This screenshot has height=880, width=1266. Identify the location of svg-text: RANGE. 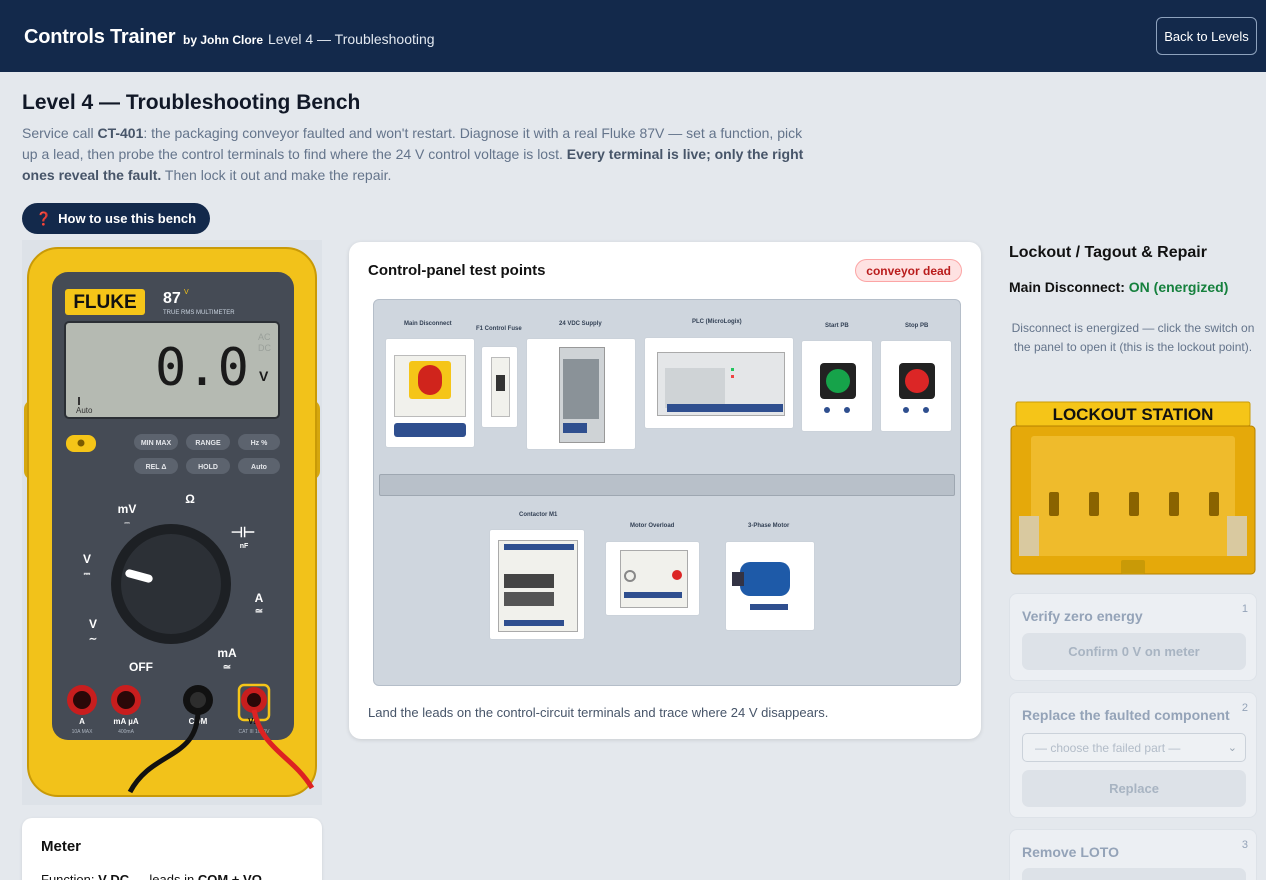
(208, 443).